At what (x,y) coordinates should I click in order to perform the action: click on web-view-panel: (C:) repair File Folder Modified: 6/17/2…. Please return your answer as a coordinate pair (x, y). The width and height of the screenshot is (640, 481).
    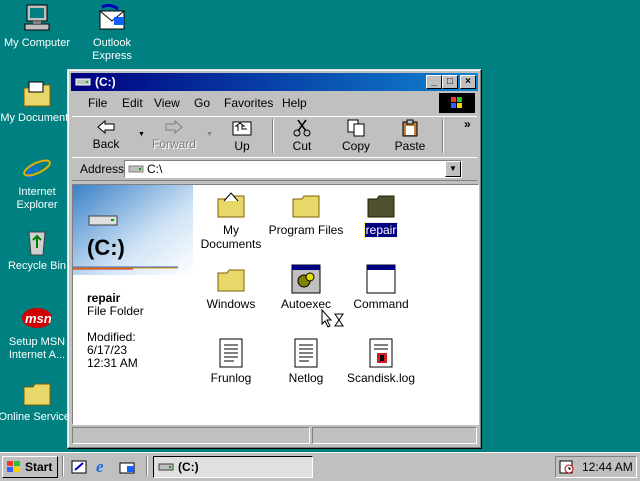
    Looking at the image, I should click on (133, 304).